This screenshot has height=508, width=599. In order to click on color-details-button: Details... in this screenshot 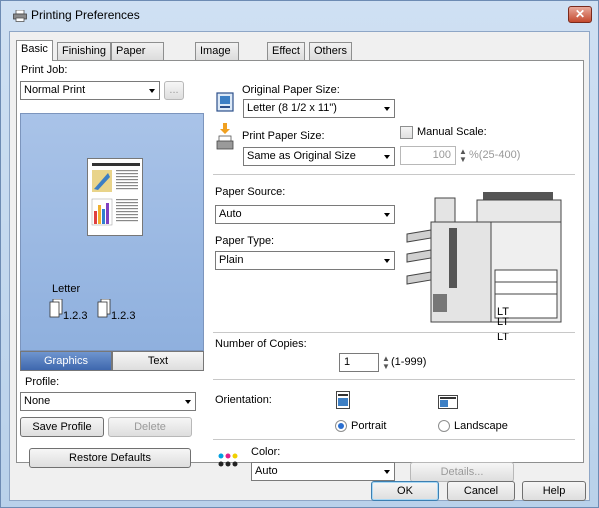, I will do `click(462, 472)`.